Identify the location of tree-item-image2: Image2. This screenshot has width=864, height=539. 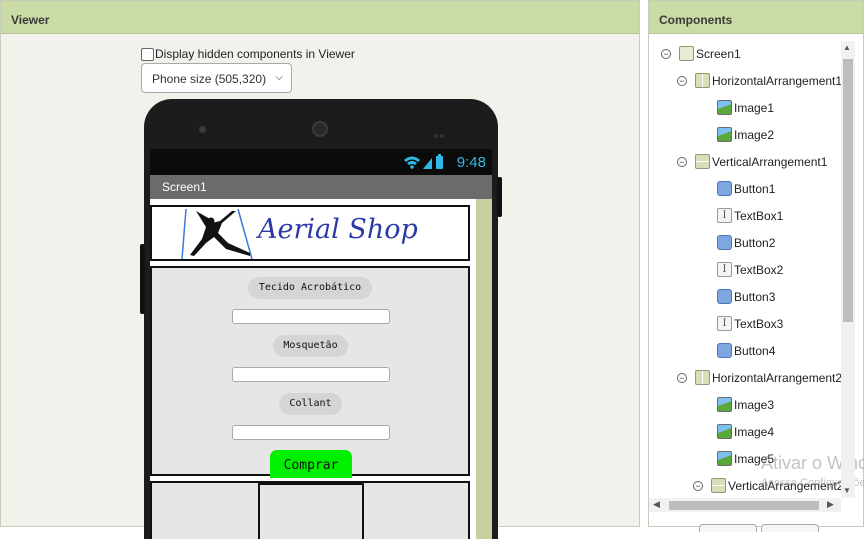
(745, 134).